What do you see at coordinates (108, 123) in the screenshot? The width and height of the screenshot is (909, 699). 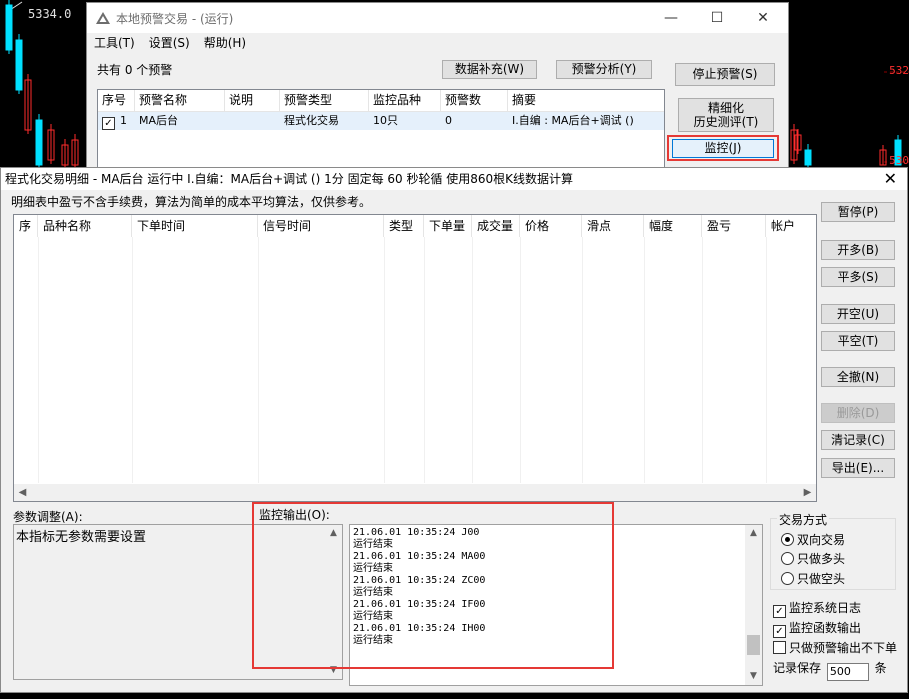 I see `row-checkbox: ✓` at bounding box center [108, 123].